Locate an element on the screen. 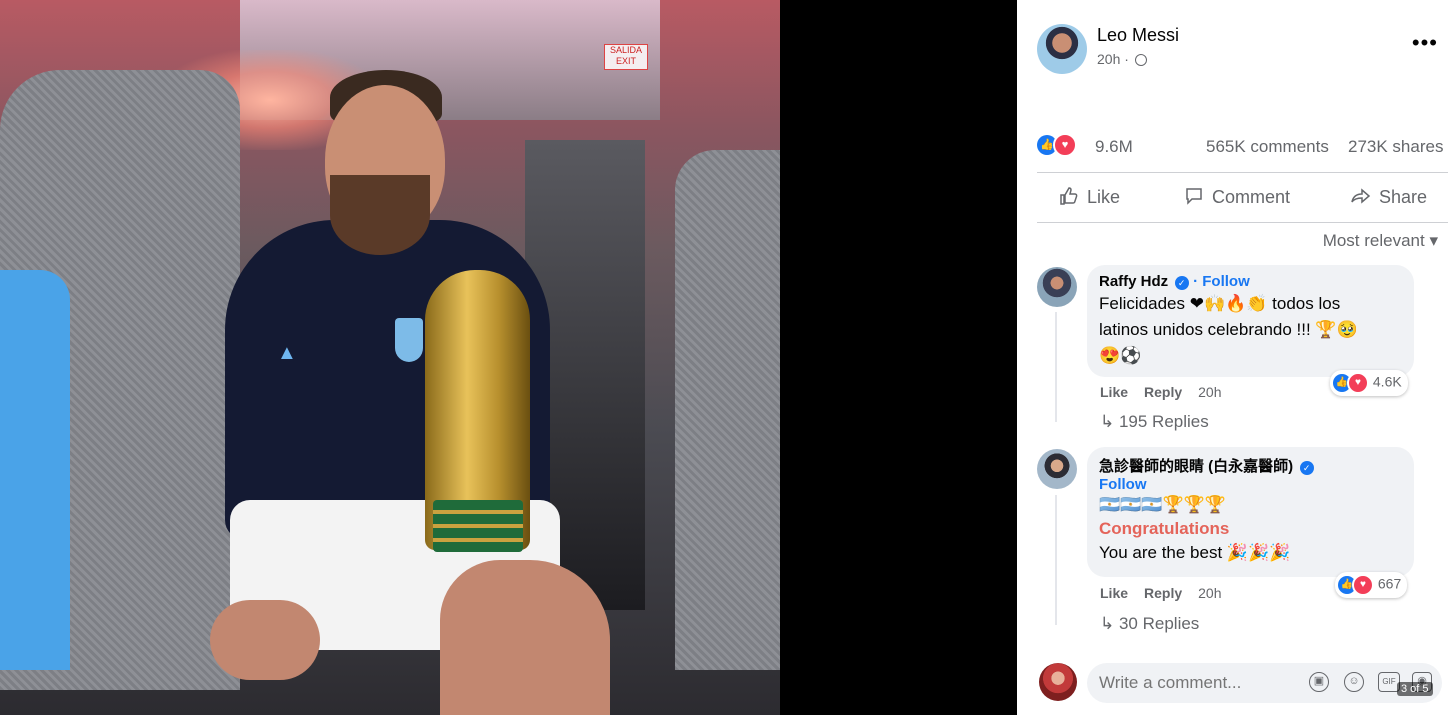 Image resolution: width=1448 pixels, height=715 pixels. person-beard is located at coordinates (380, 215).